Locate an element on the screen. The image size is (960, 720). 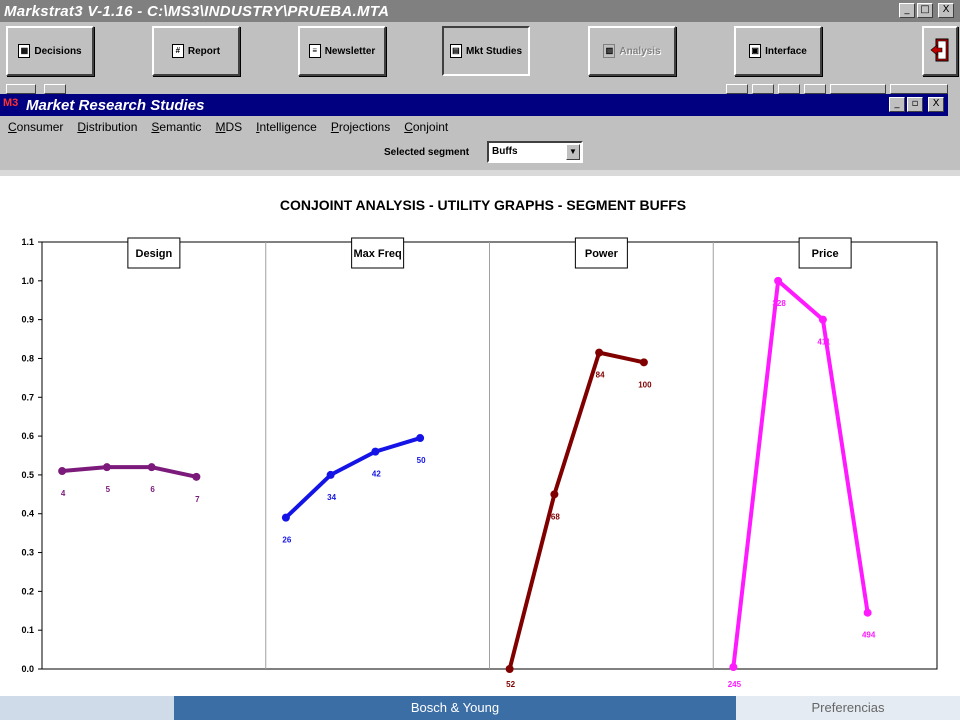
menu-mds: MDS is located at coordinates (228, 127).